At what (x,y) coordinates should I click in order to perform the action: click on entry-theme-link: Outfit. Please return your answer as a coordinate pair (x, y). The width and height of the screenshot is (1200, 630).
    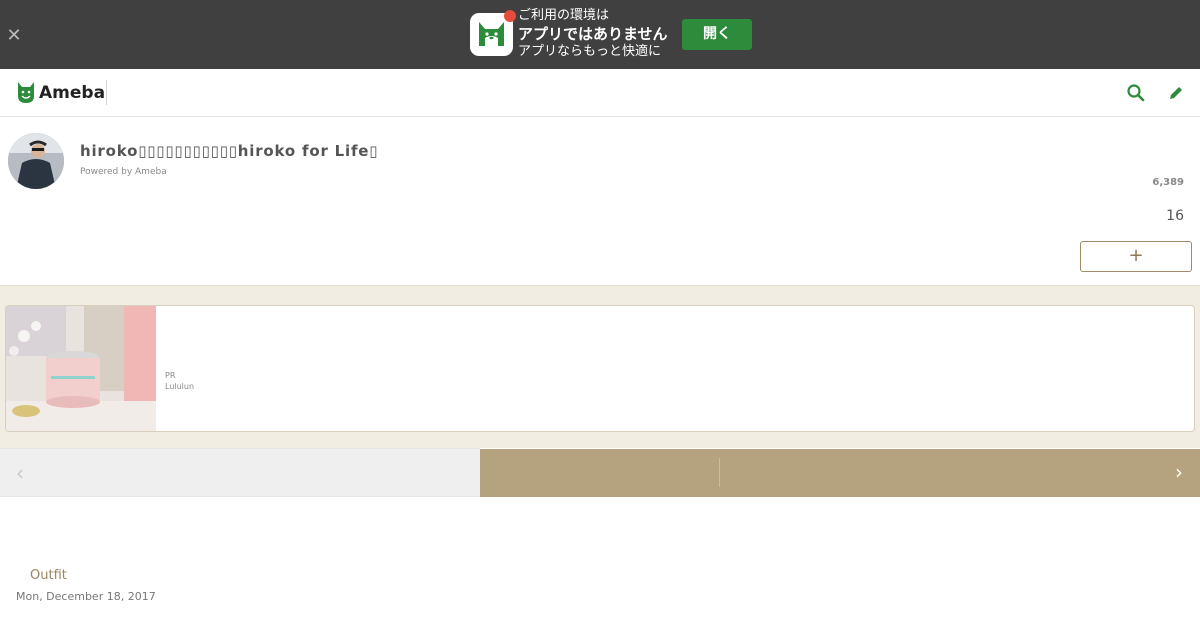
    Looking at the image, I should click on (48, 575).